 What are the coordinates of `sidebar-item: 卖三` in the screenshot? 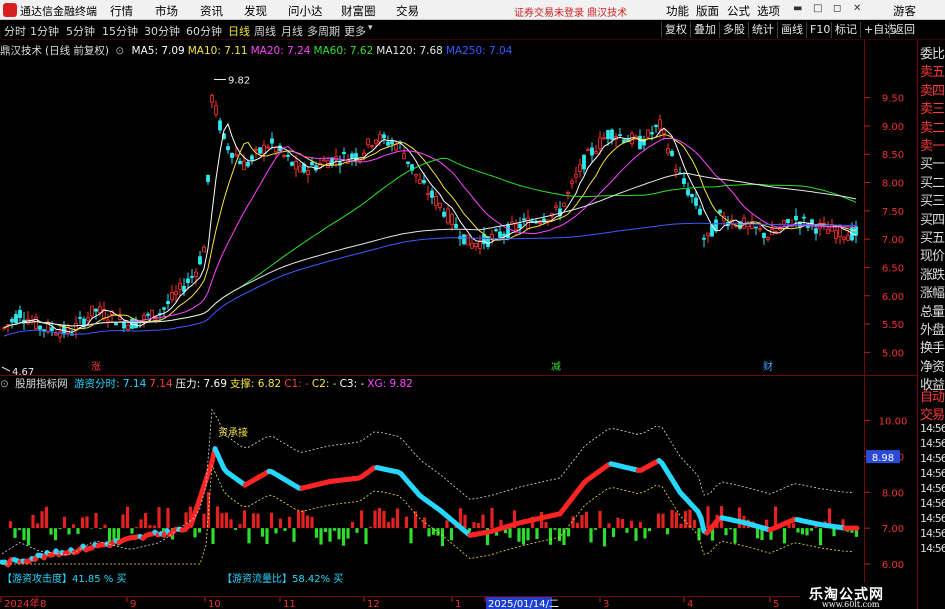 It's located at (932, 107).